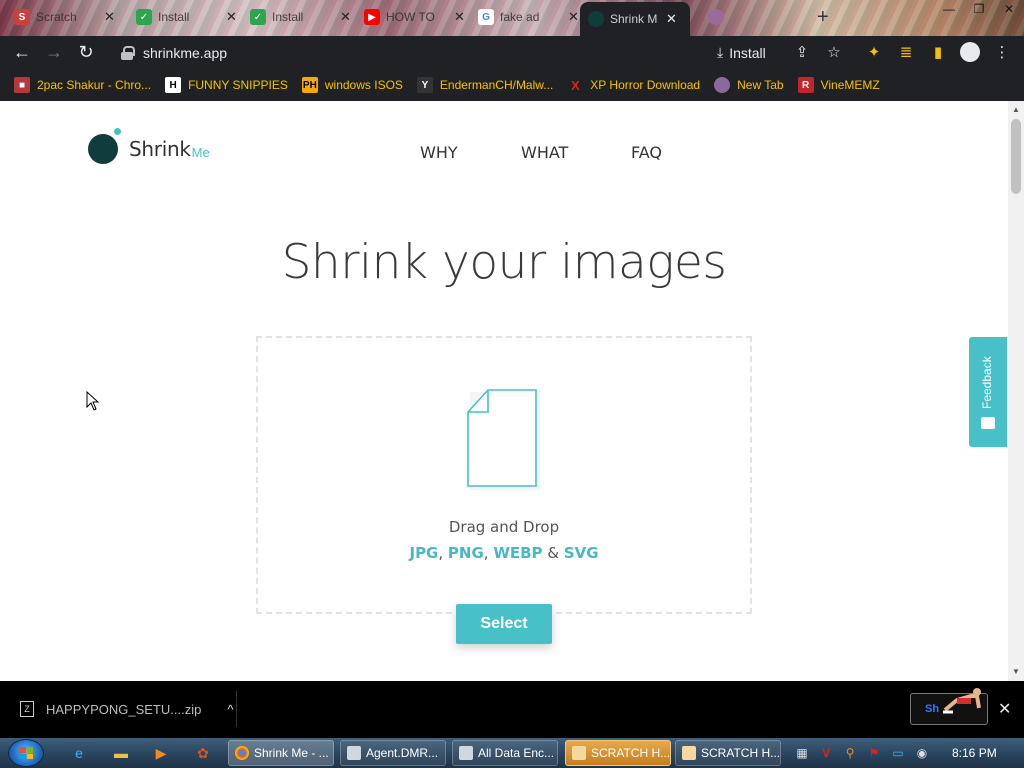 Image resolution: width=1024 pixels, height=768 pixels. Describe the element at coordinates (805, 85) in the screenshot. I see `r-icon: R` at that location.